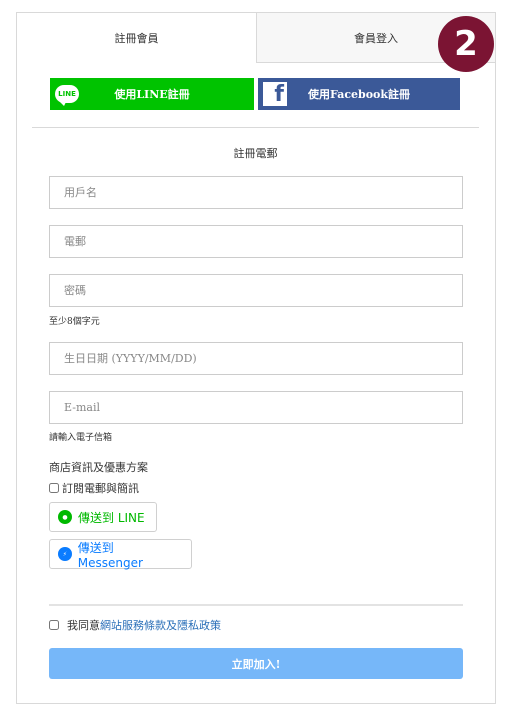 The width and height of the screenshot is (510, 712). Describe the element at coordinates (256, 290) in the screenshot. I see `password-input` at that location.